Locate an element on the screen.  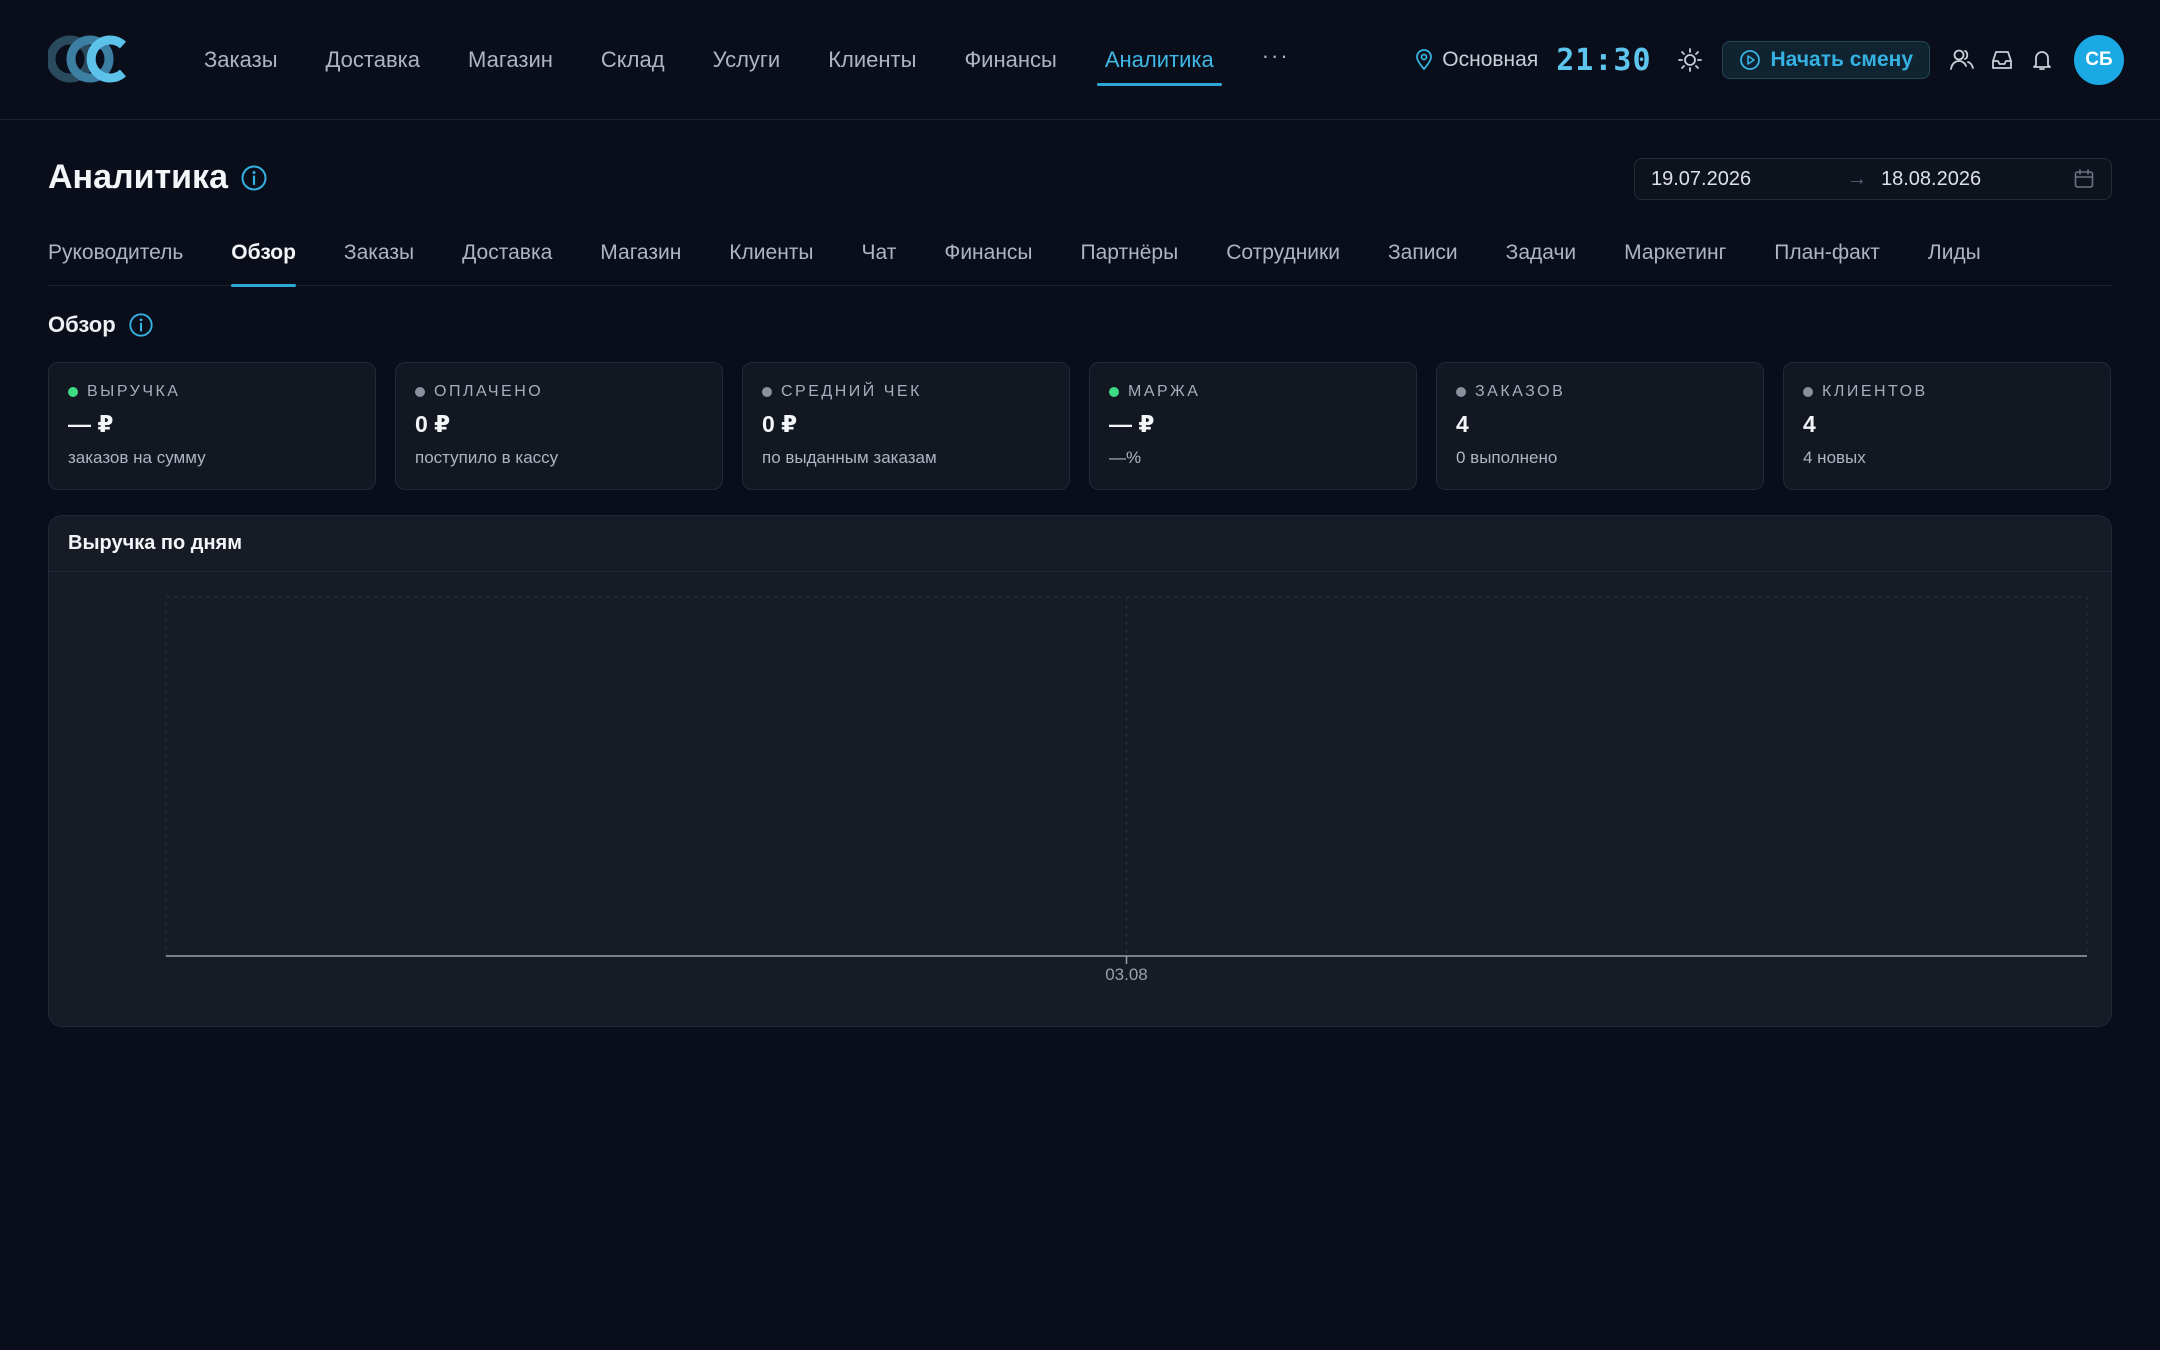
users-button is located at coordinates (1962, 60).